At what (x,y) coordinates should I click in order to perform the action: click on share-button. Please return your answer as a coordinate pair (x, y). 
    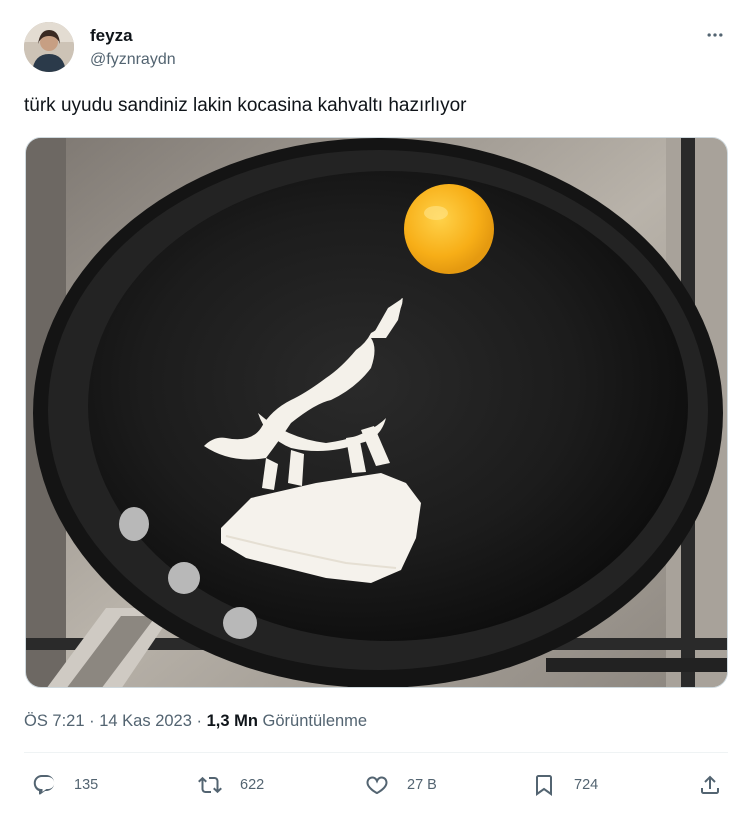
    Looking at the image, I should click on (710, 785).